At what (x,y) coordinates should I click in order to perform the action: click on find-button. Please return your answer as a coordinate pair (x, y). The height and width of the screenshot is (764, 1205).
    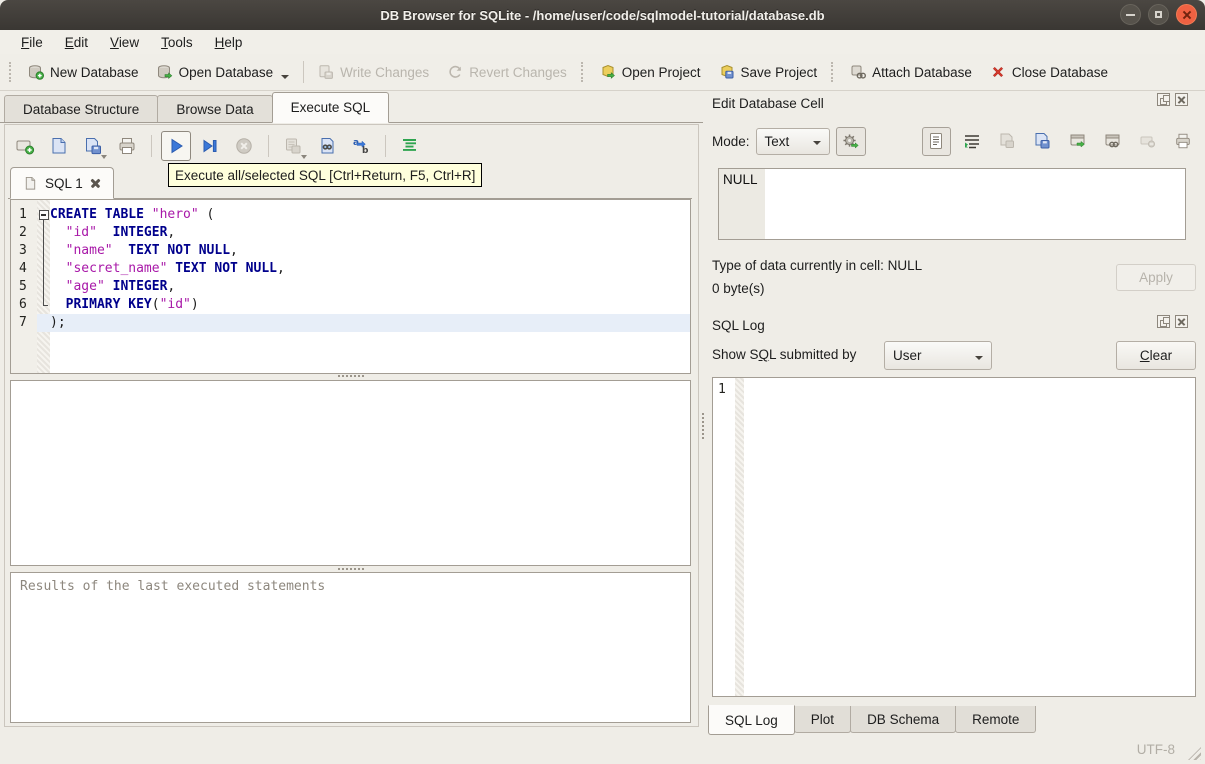
    Looking at the image, I should click on (327, 146).